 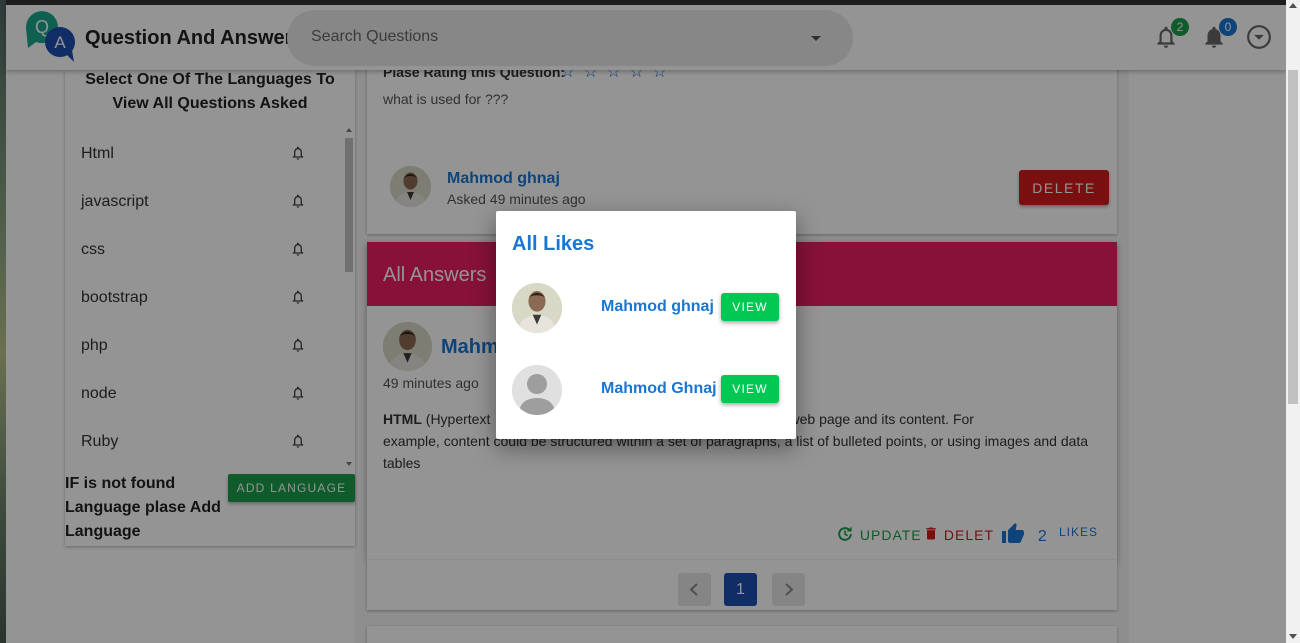 What do you see at coordinates (1293, 5) in the screenshot?
I see `scroll-up-arrow-icon` at bounding box center [1293, 5].